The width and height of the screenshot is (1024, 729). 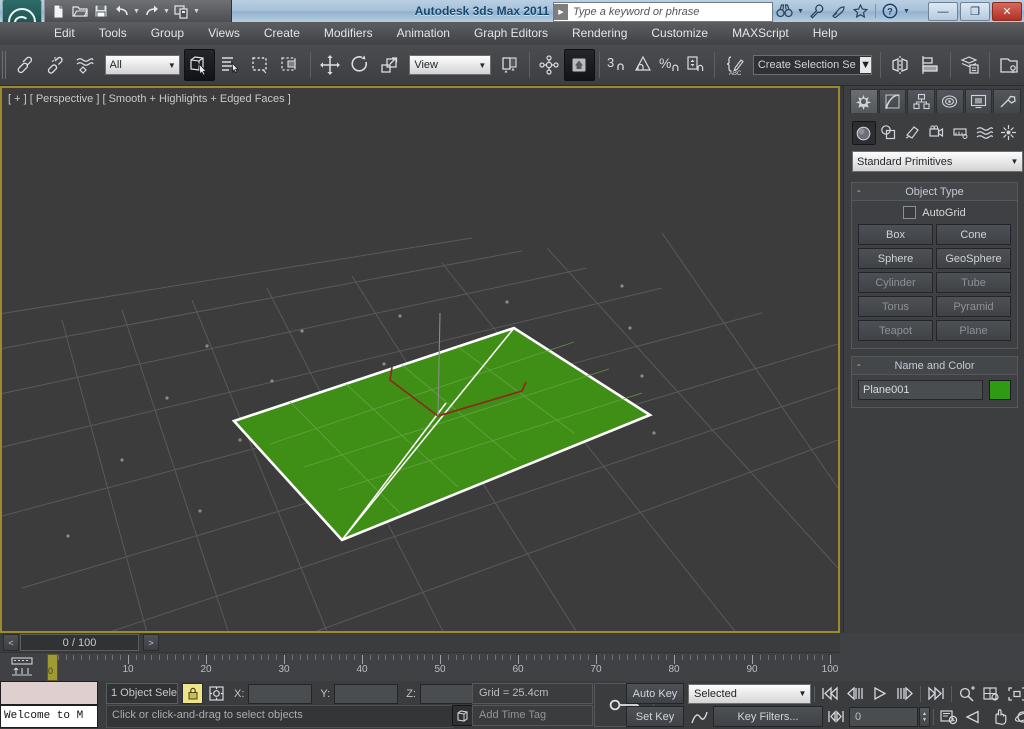 What do you see at coordinates (838, 11) in the screenshot?
I see `satellite-icon` at bounding box center [838, 11].